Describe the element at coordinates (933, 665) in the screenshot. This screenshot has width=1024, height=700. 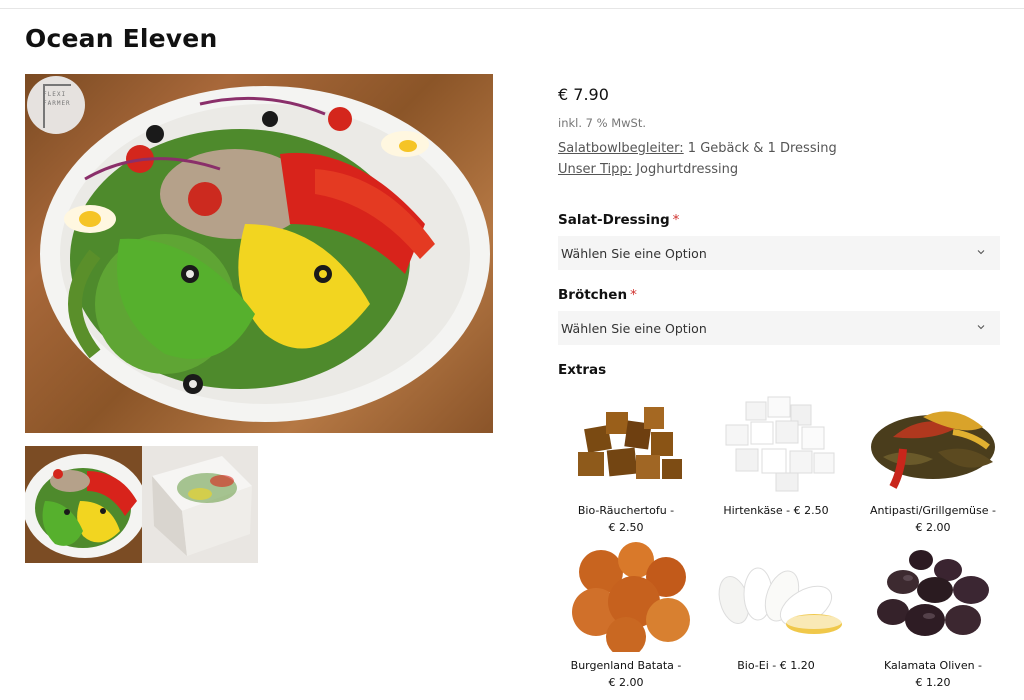
I see `extra-name: Kalamata Oliven -` at that location.